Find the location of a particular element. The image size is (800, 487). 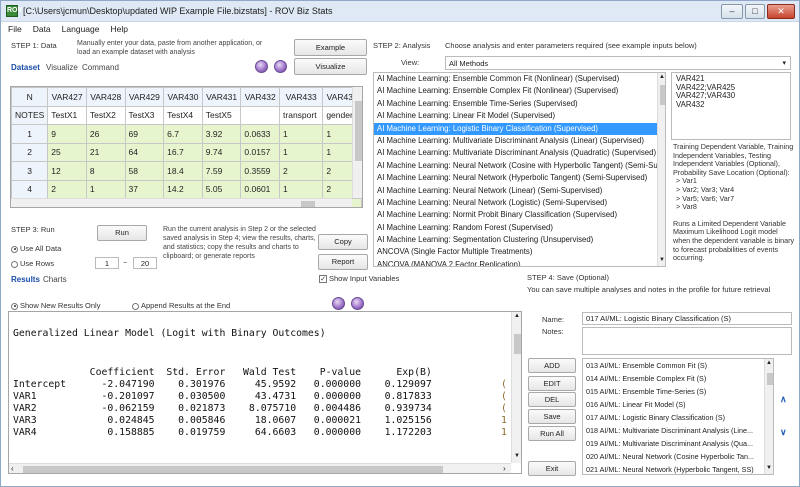

append-results-radio: Append Results at the End is located at coordinates (181, 305).